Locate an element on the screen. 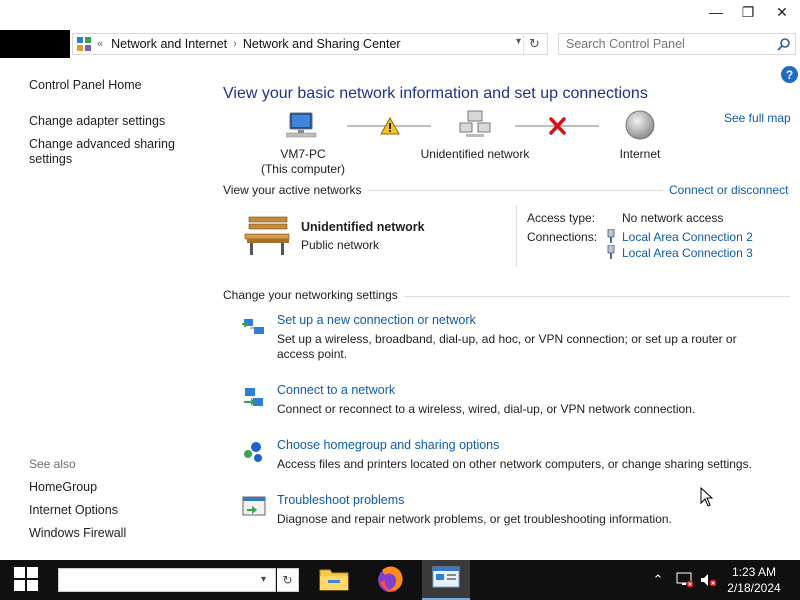 This screenshot has height=600, width=800. setup-connection-link: Set up a new connection or network is located at coordinates (376, 320).